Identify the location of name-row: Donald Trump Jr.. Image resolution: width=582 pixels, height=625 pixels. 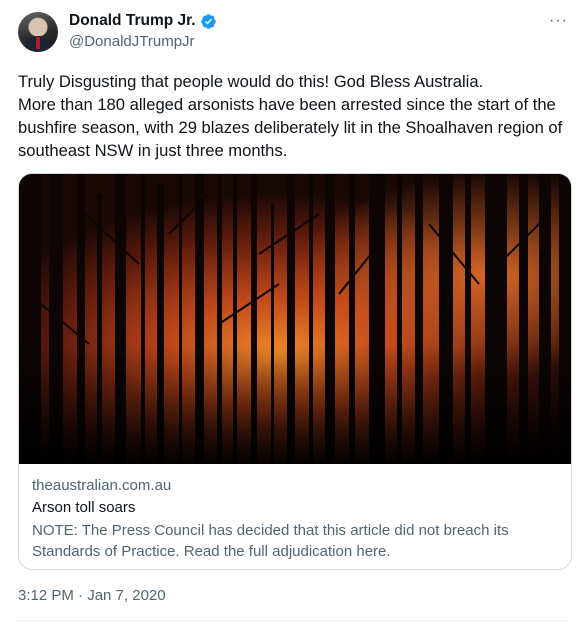
(143, 21).